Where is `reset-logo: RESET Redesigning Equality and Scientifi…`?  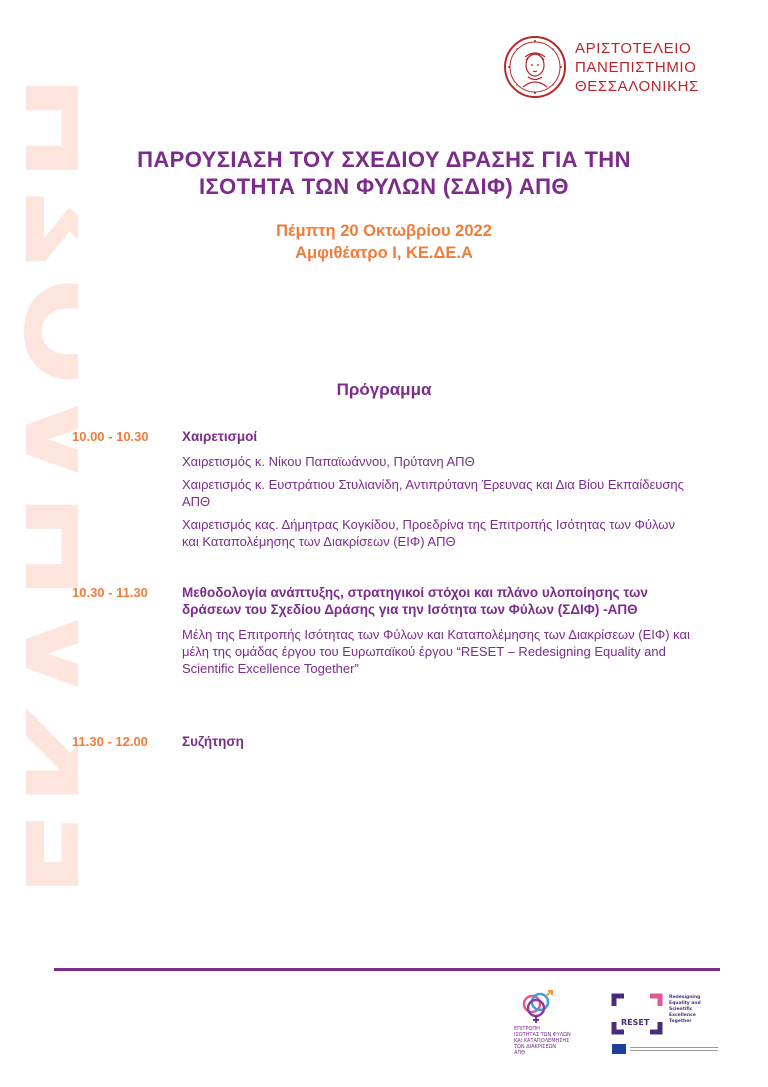
reset-logo: RESET Redesigning Equality and Scientifi… is located at coordinates (663, 1022).